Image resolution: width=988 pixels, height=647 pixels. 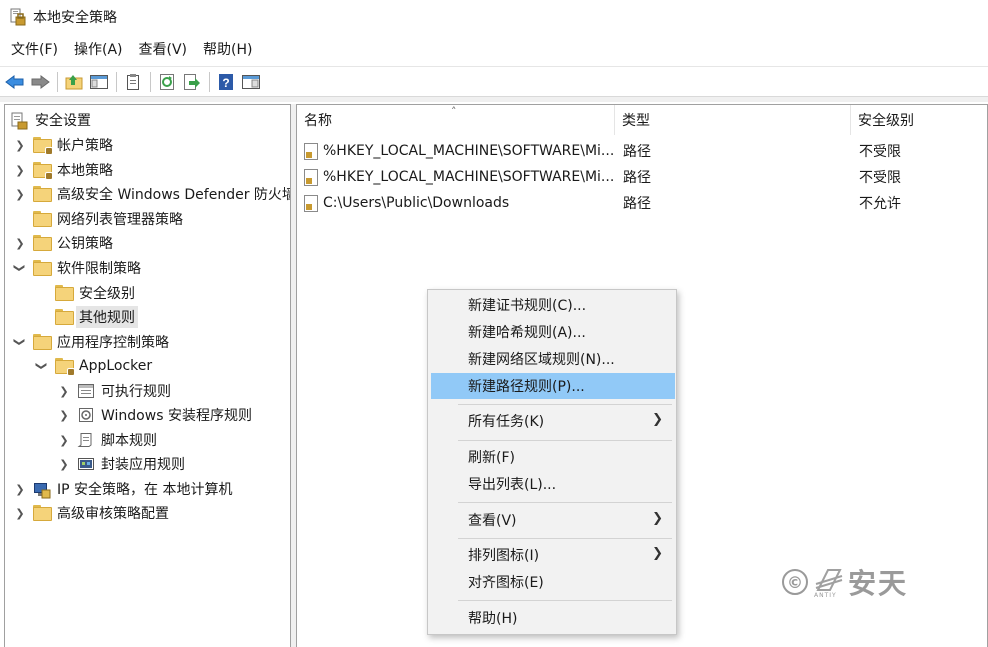 I want to click on tree-item-software-restriction: ❯ 软件限制策略, so click(x=77, y=268).